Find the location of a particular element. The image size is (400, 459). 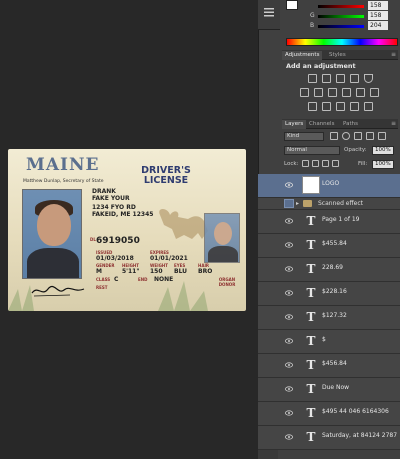

color-slider-g: G 158 is located at coordinates (355, 16).